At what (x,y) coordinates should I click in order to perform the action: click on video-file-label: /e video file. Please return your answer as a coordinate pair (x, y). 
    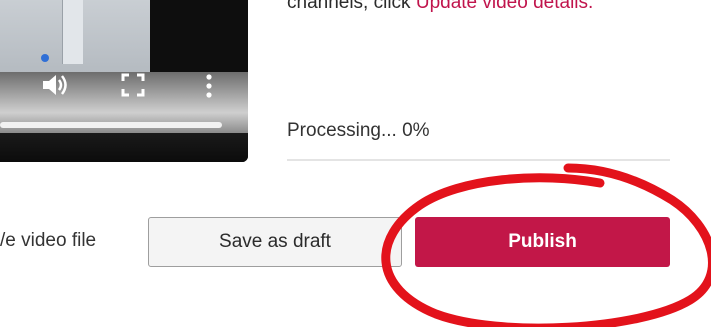
    Looking at the image, I should click on (48, 240).